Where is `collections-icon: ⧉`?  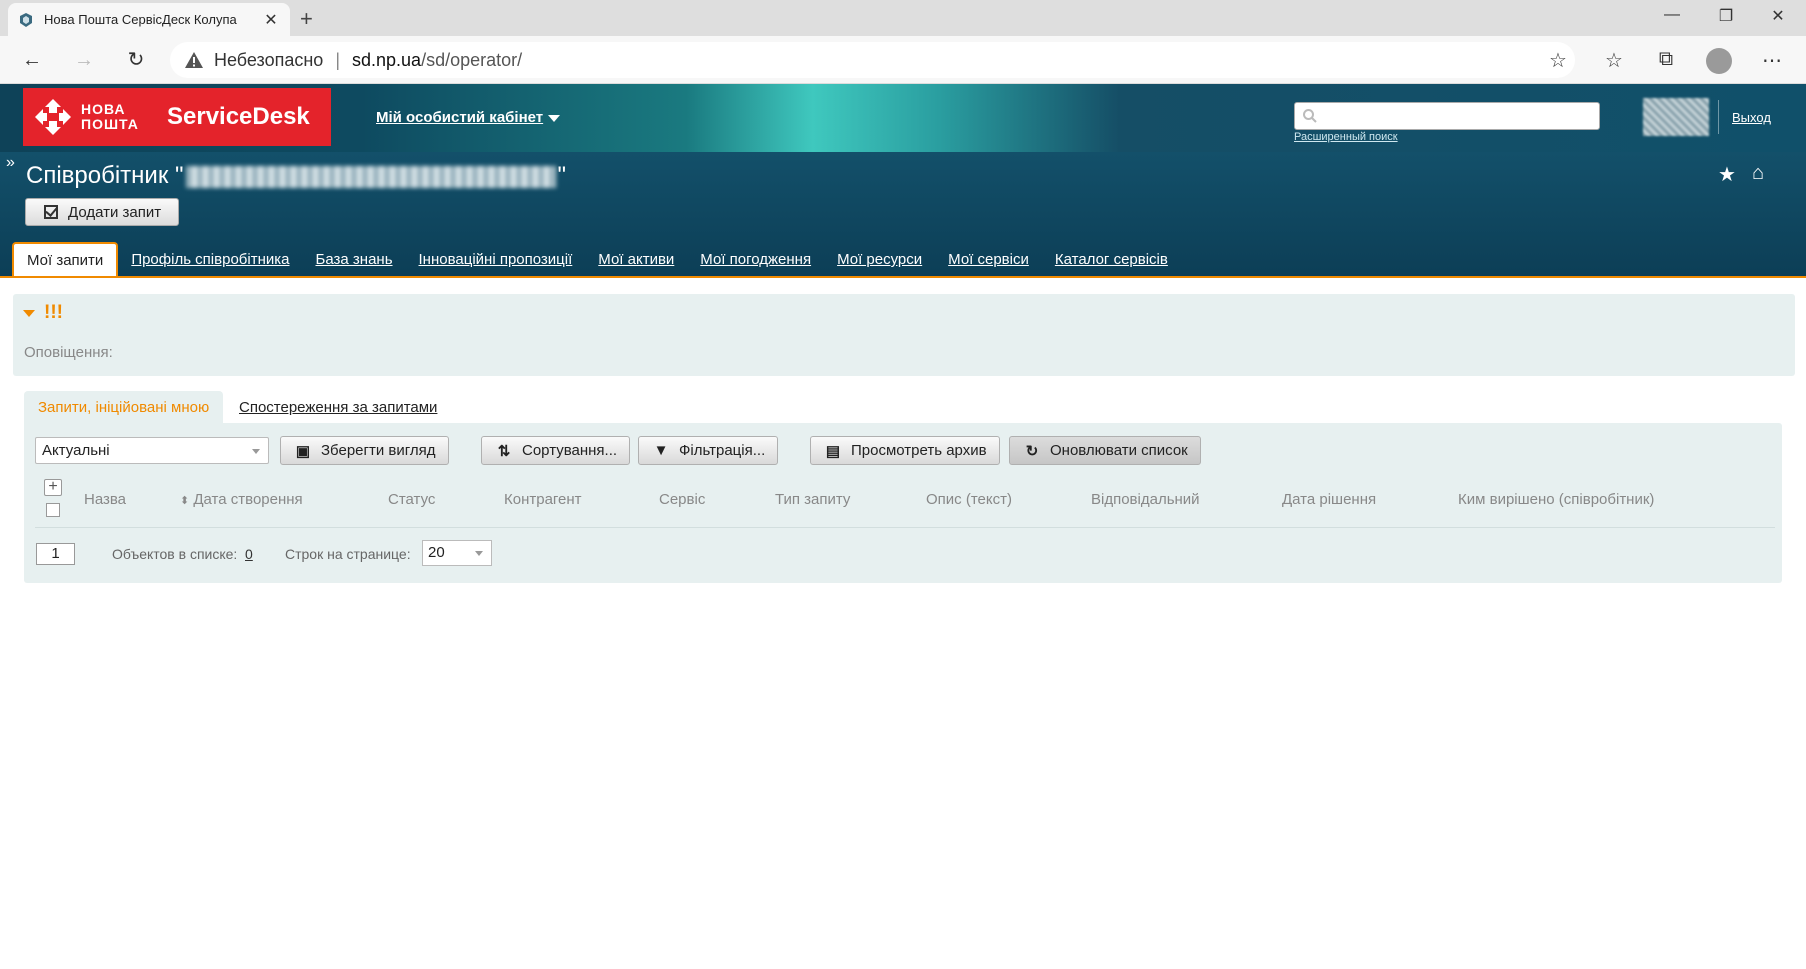
collections-icon: ⧉ is located at coordinates (1666, 60).